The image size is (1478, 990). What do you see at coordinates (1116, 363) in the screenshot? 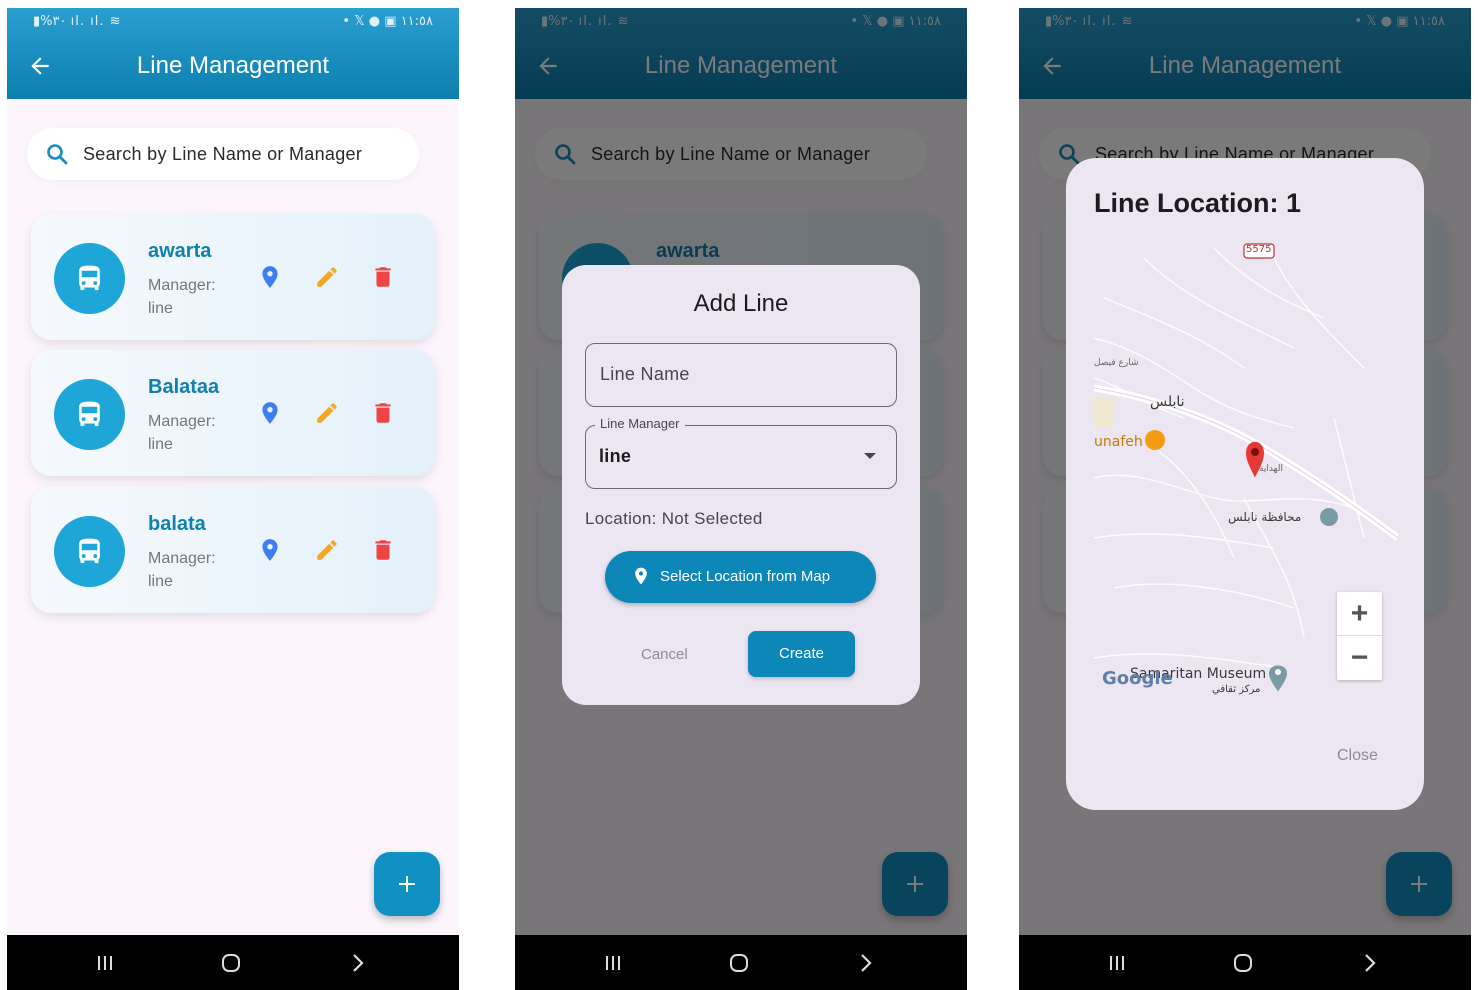
I see `road-label-a: شارع فيصل` at bounding box center [1116, 363].